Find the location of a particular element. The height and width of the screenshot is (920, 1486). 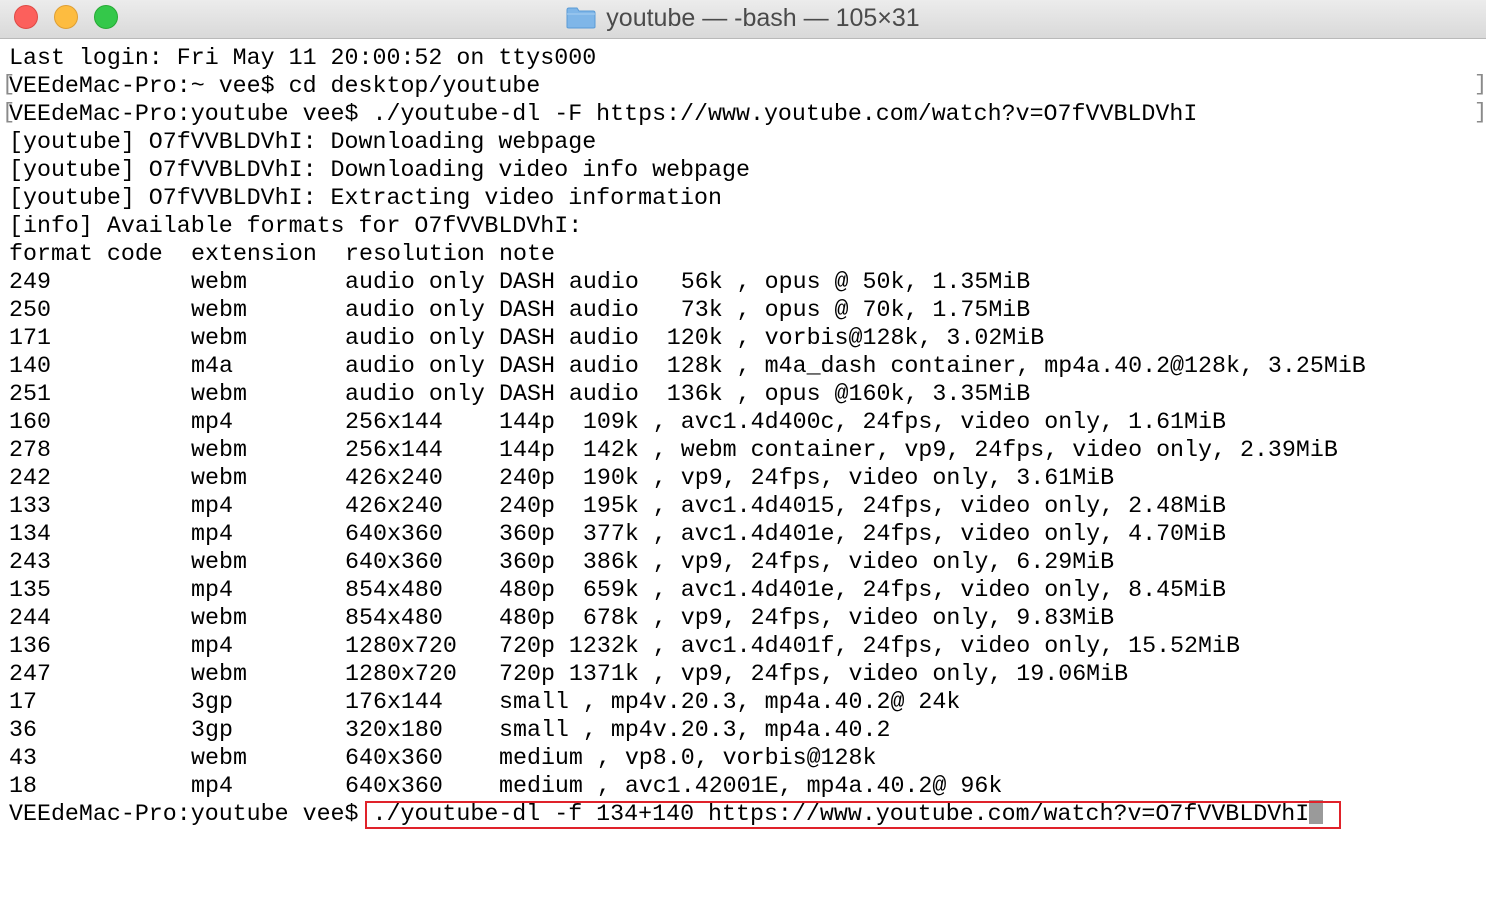

header-extension: extension is located at coordinates (254, 254).